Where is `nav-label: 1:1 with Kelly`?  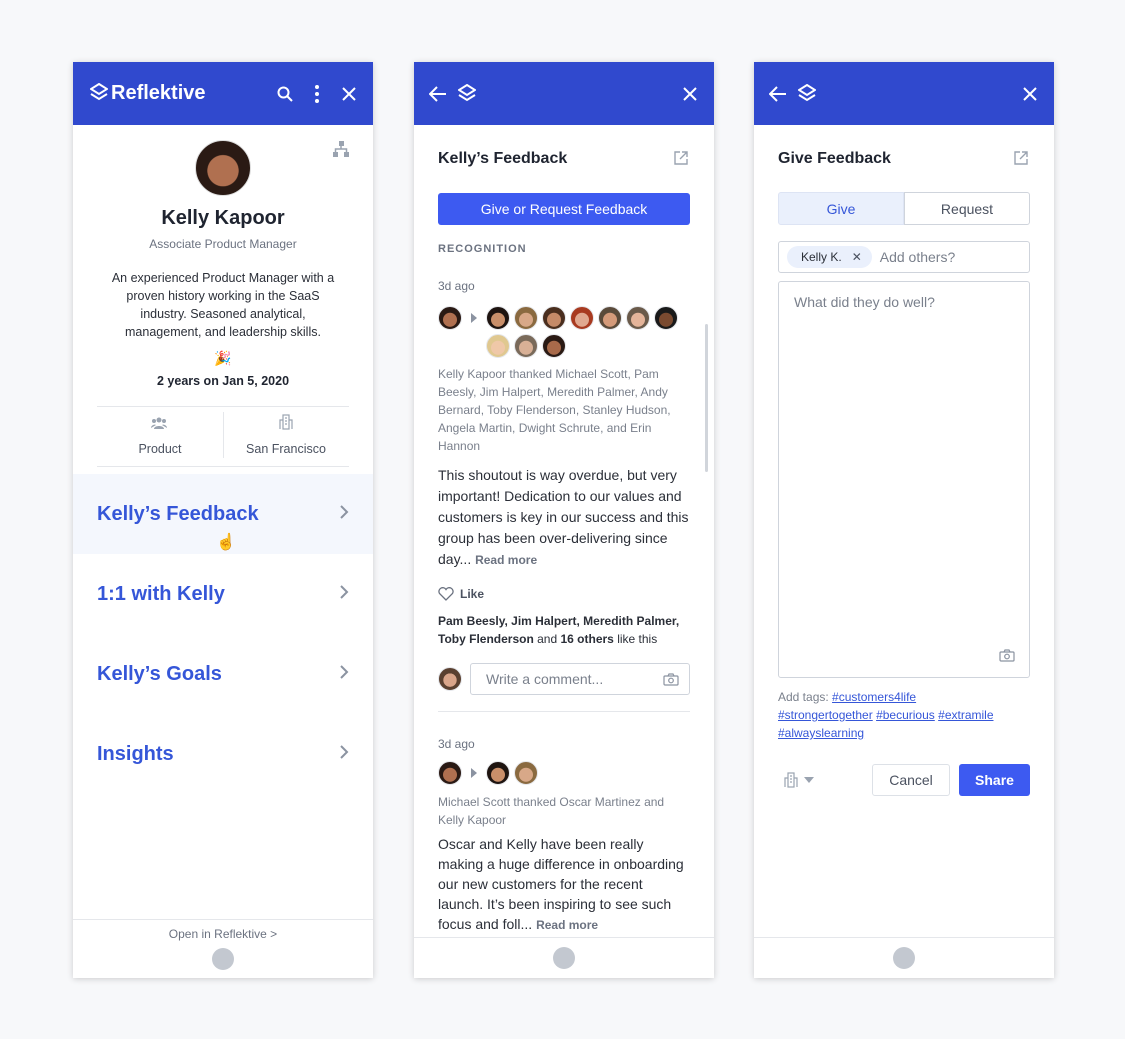
nav-label: 1:1 with Kelly is located at coordinates (161, 593).